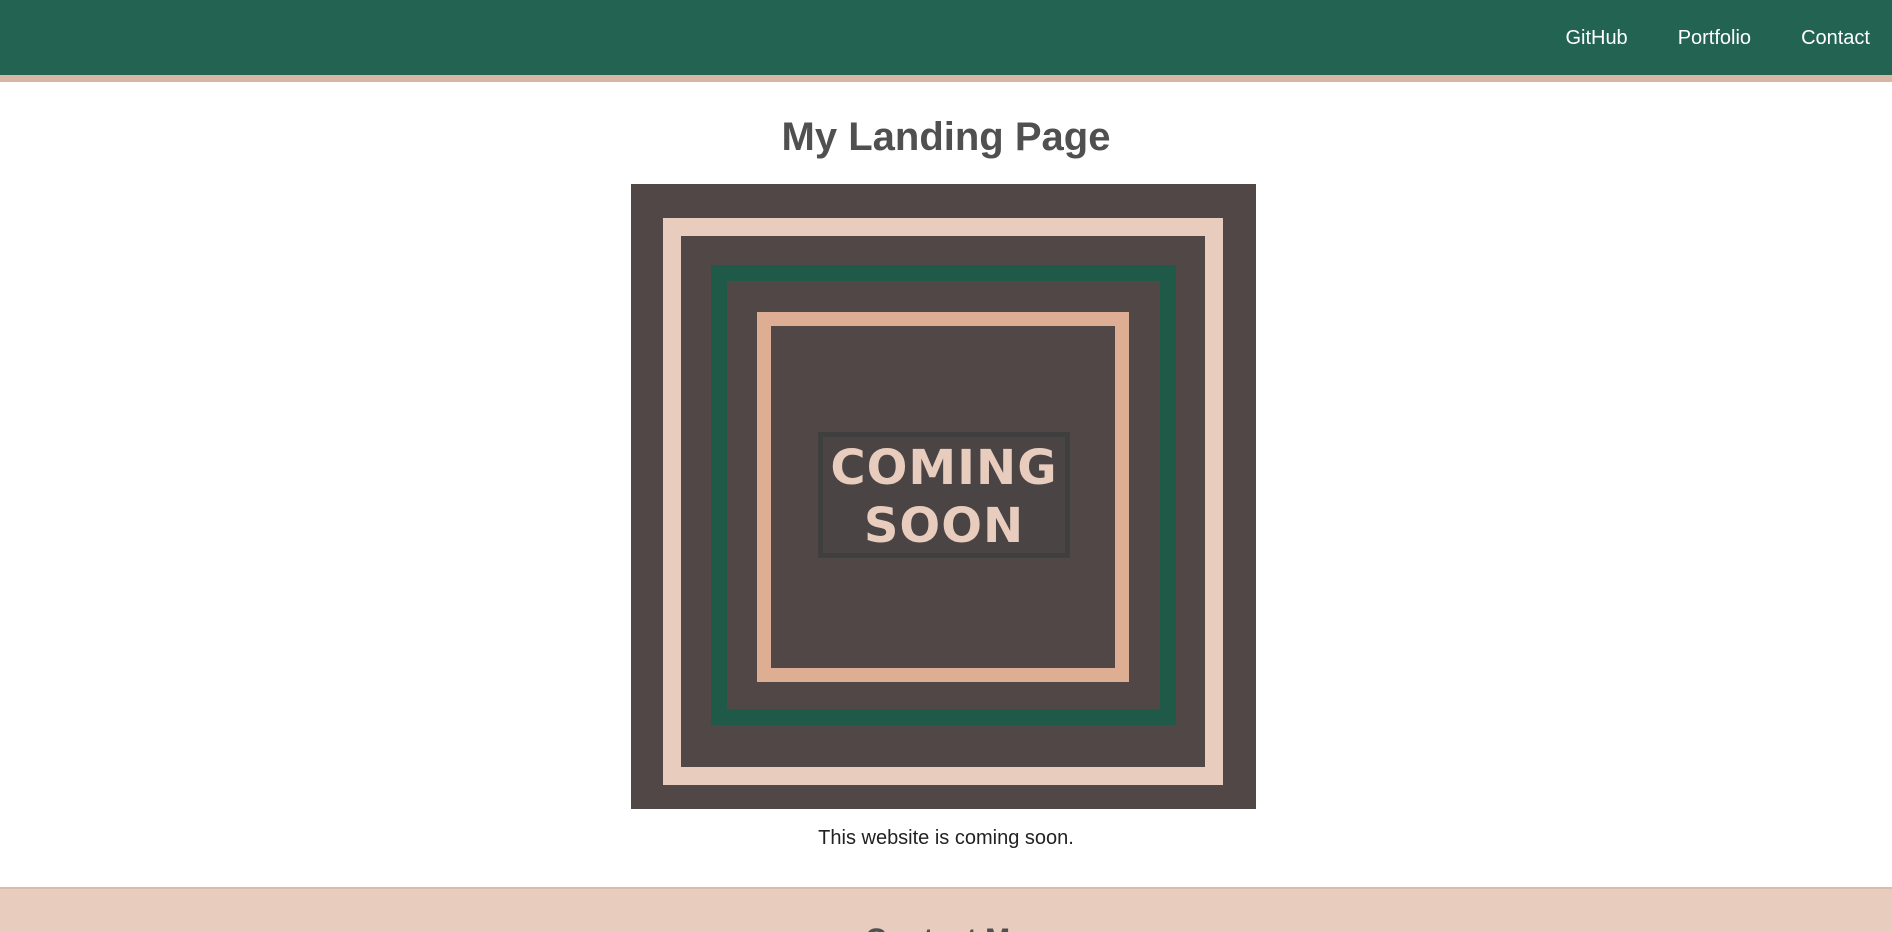  Describe the element at coordinates (946, 927) in the screenshot. I see `contact-heading: Contact Me` at that location.